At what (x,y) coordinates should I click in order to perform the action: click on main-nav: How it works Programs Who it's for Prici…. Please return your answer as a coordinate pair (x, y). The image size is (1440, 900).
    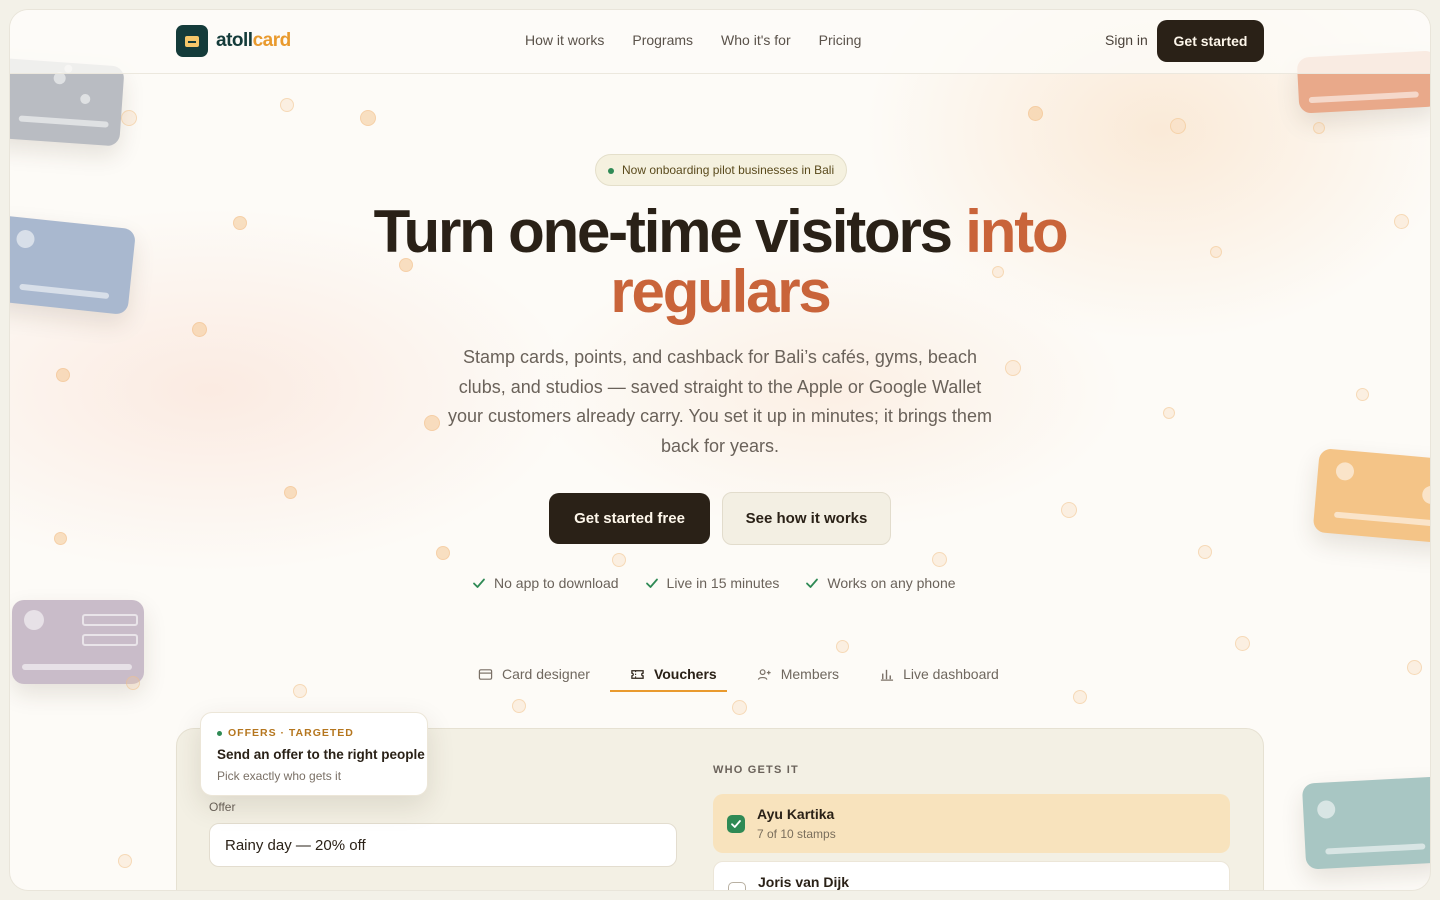
    Looking at the image, I should click on (693, 40).